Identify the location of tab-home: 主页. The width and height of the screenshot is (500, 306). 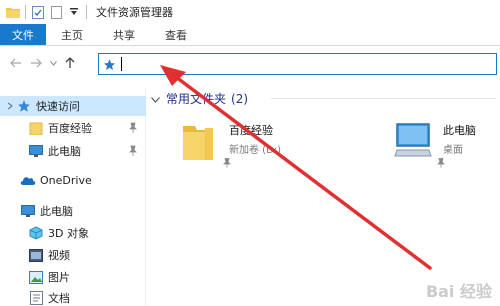
(72, 34).